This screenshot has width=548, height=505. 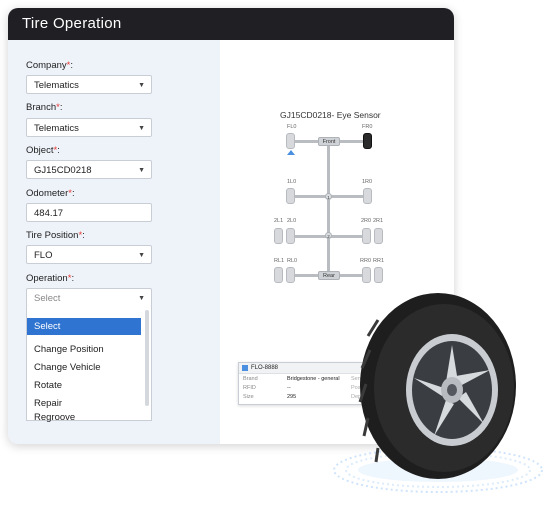 What do you see at coordinates (328, 235) in the screenshot?
I see `axle-2-node: 2` at bounding box center [328, 235].